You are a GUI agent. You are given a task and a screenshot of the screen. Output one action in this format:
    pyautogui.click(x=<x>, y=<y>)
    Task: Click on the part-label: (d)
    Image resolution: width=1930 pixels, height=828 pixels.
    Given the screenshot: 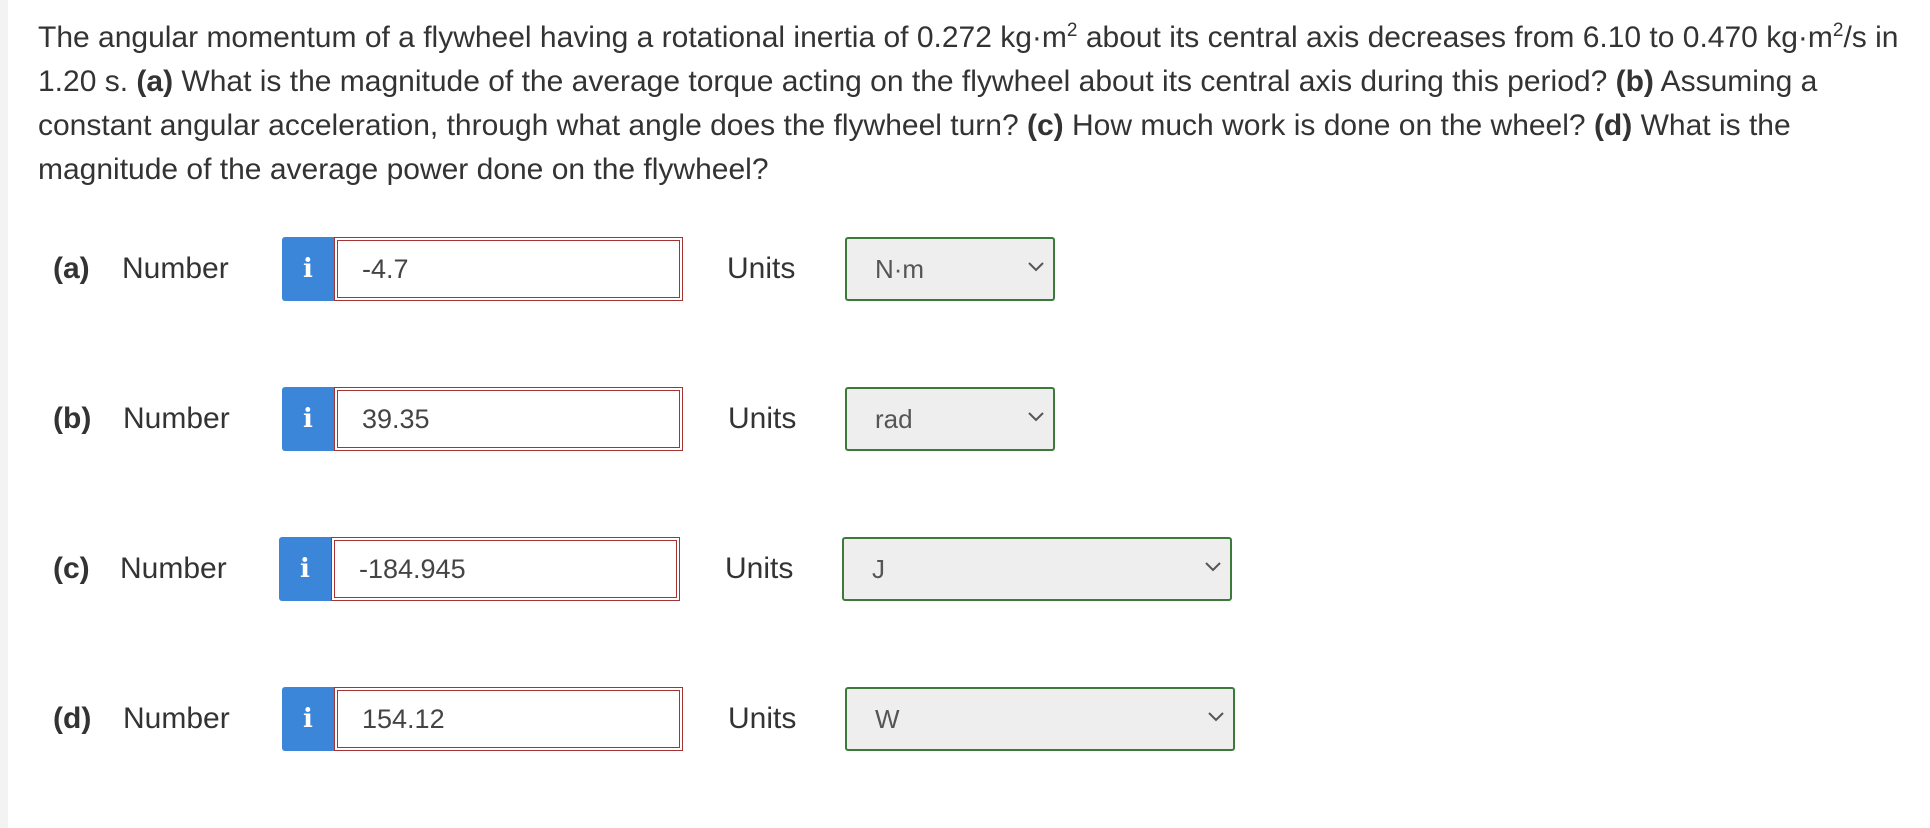 What is the action you would take?
    pyautogui.click(x=72, y=718)
    